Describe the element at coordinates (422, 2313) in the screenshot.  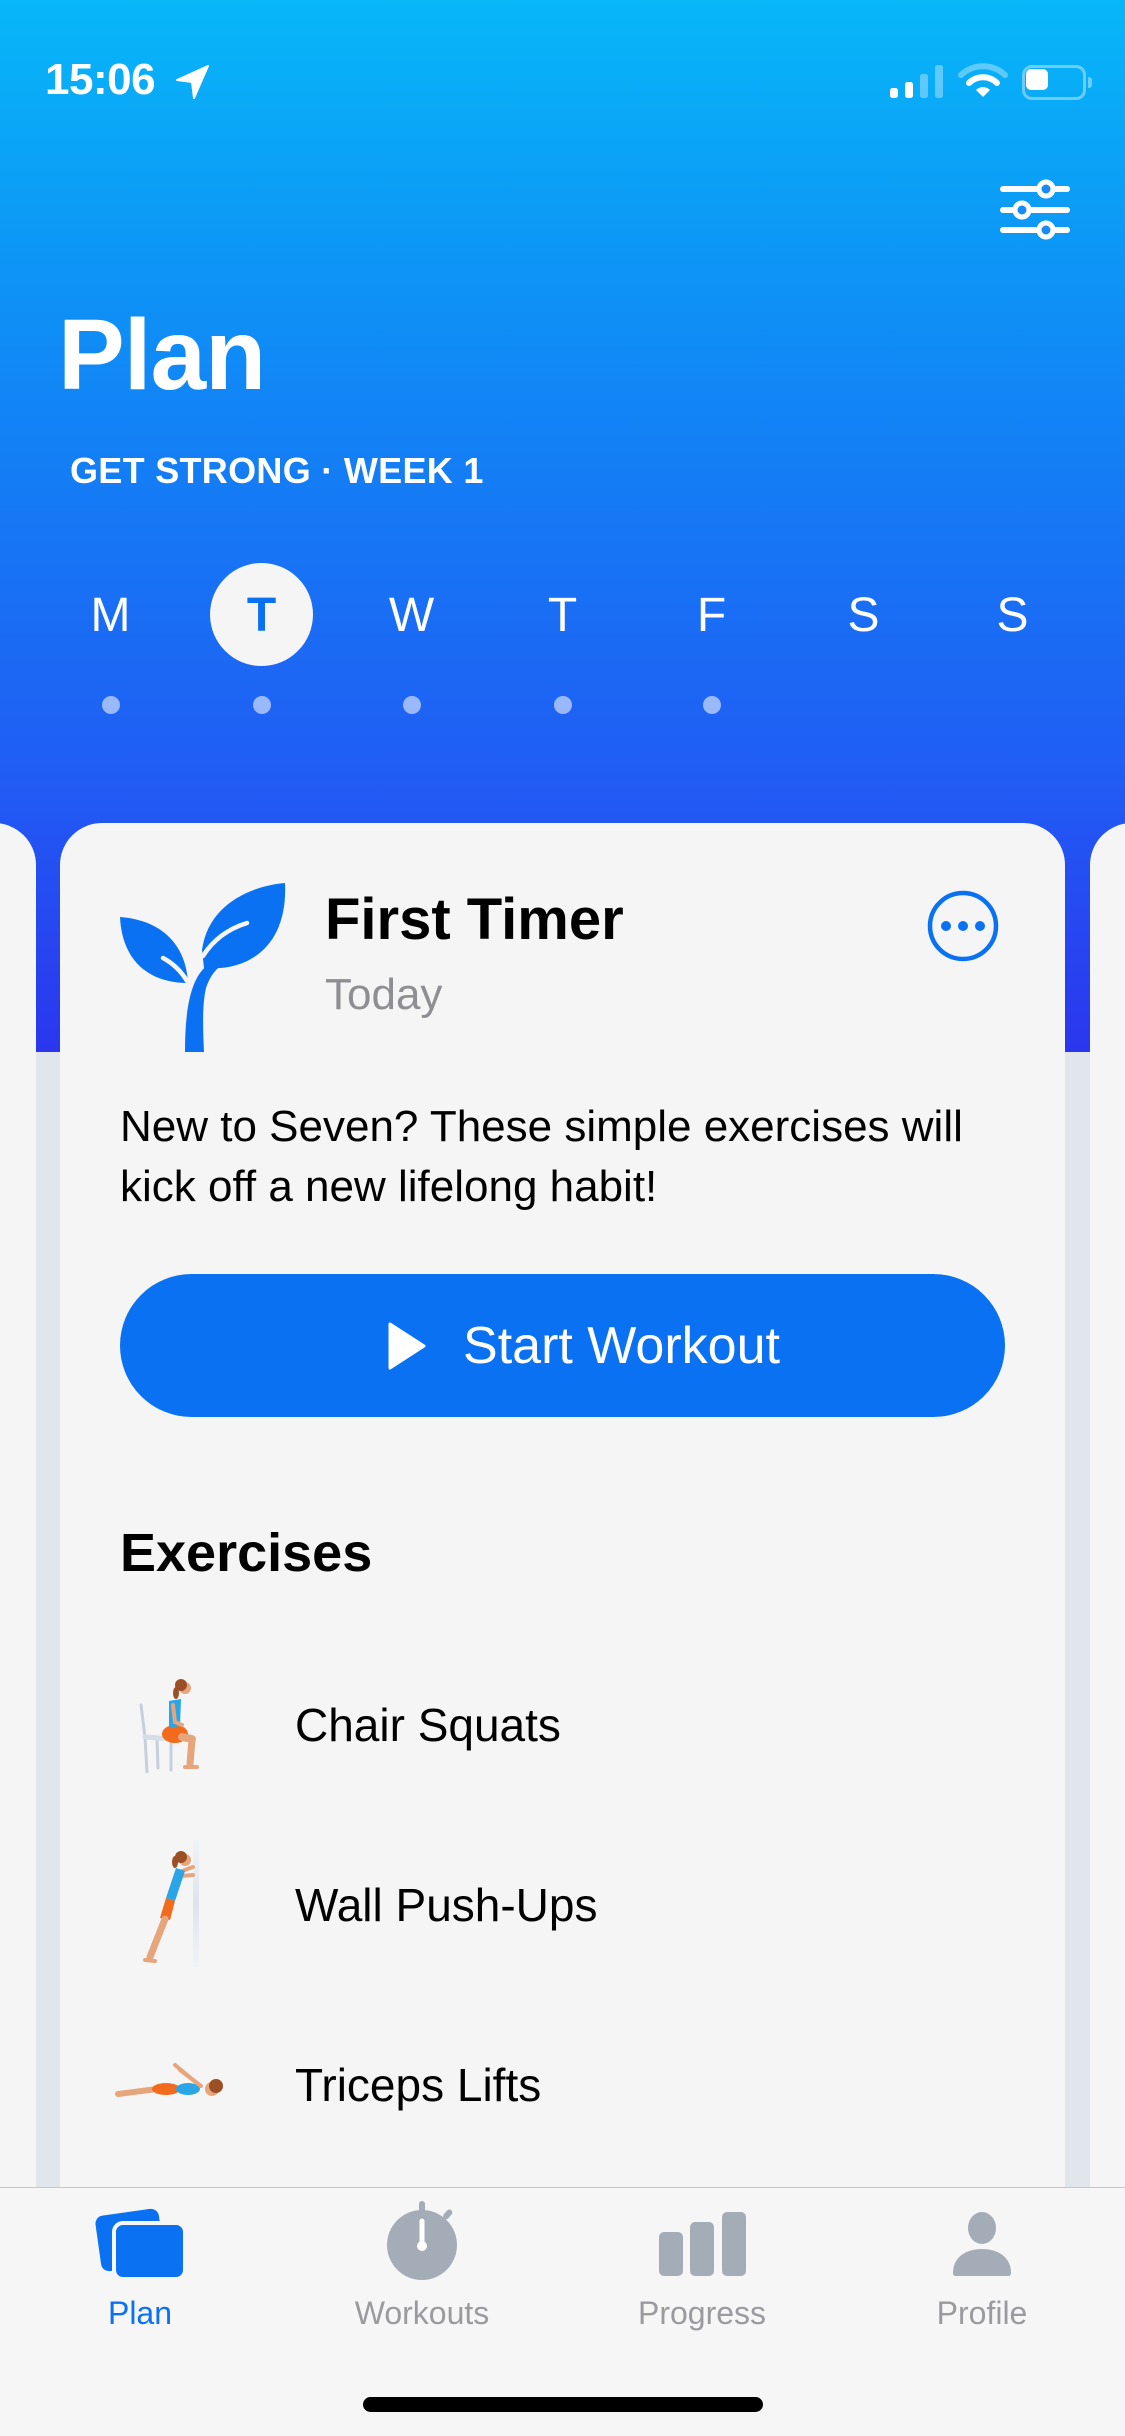
I see `tab-label: Workouts` at that location.